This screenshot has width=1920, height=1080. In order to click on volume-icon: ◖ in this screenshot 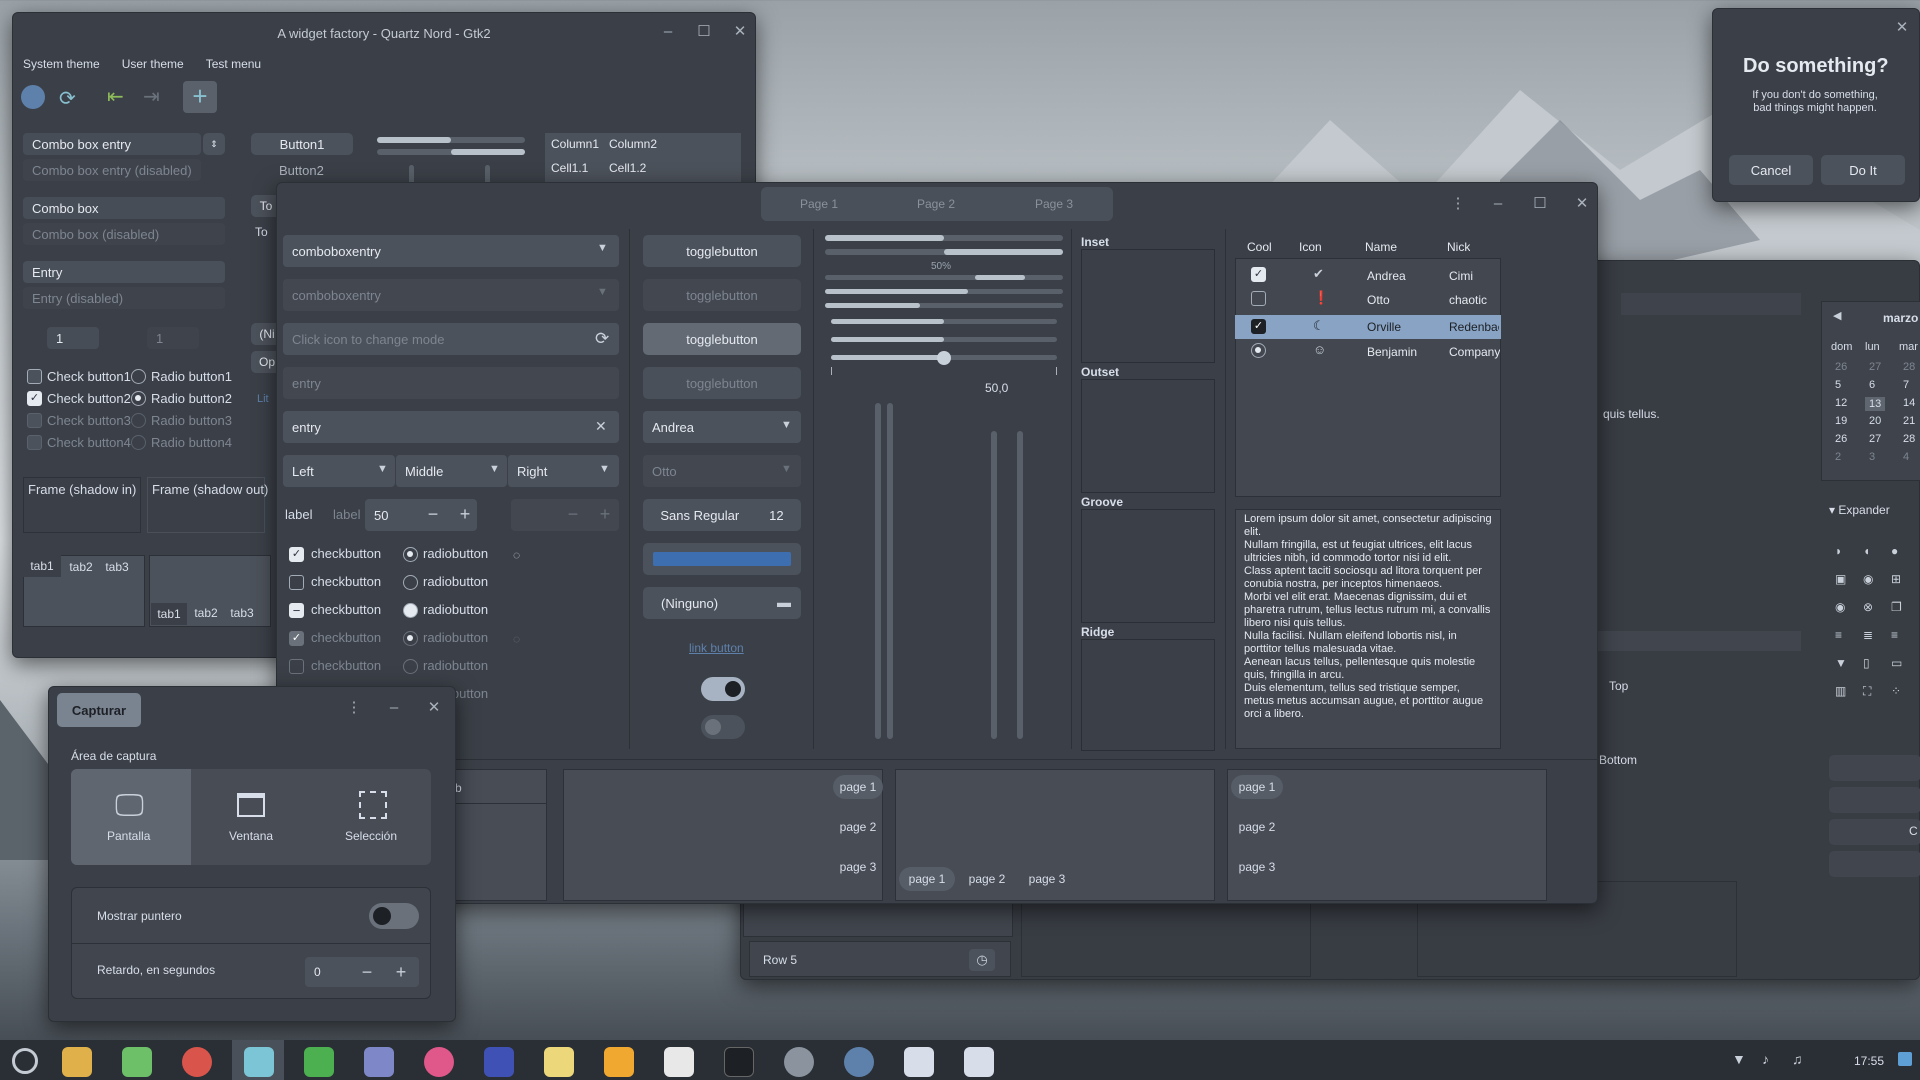, I will do `click(1866, 551)`.